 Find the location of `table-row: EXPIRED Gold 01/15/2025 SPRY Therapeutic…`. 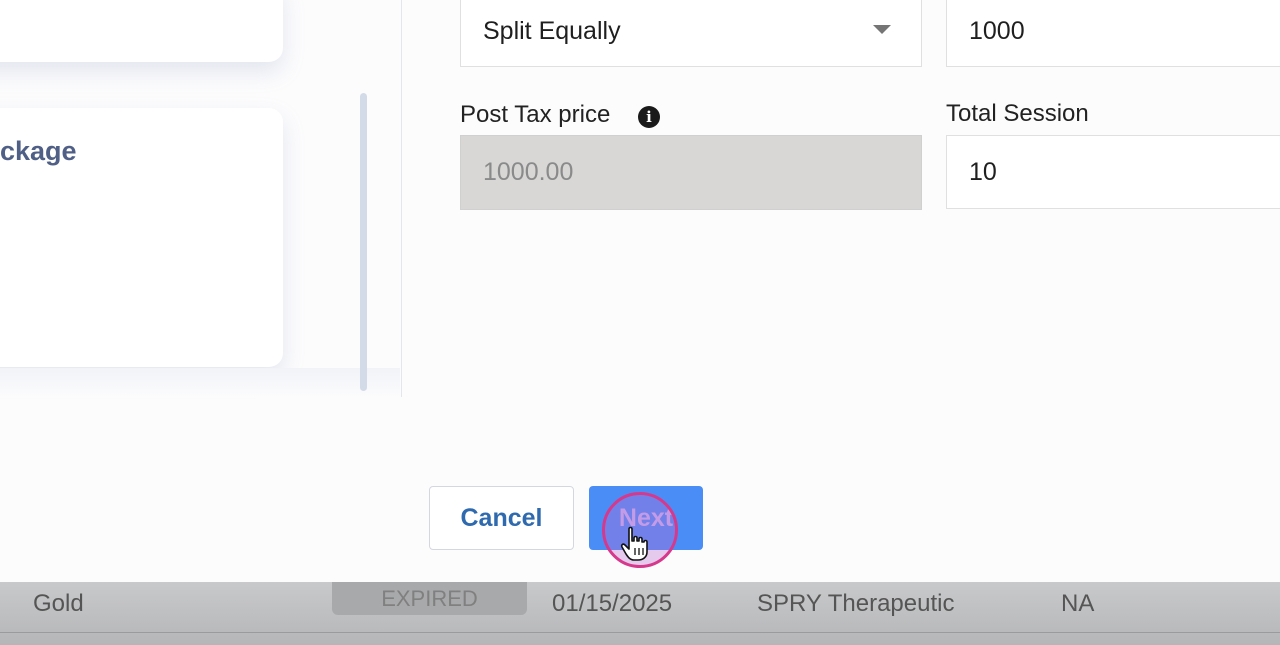

table-row: EXPIRED Gold 01/15/2025 SPRY Therapeutic… is located at coordinates (640, 613).